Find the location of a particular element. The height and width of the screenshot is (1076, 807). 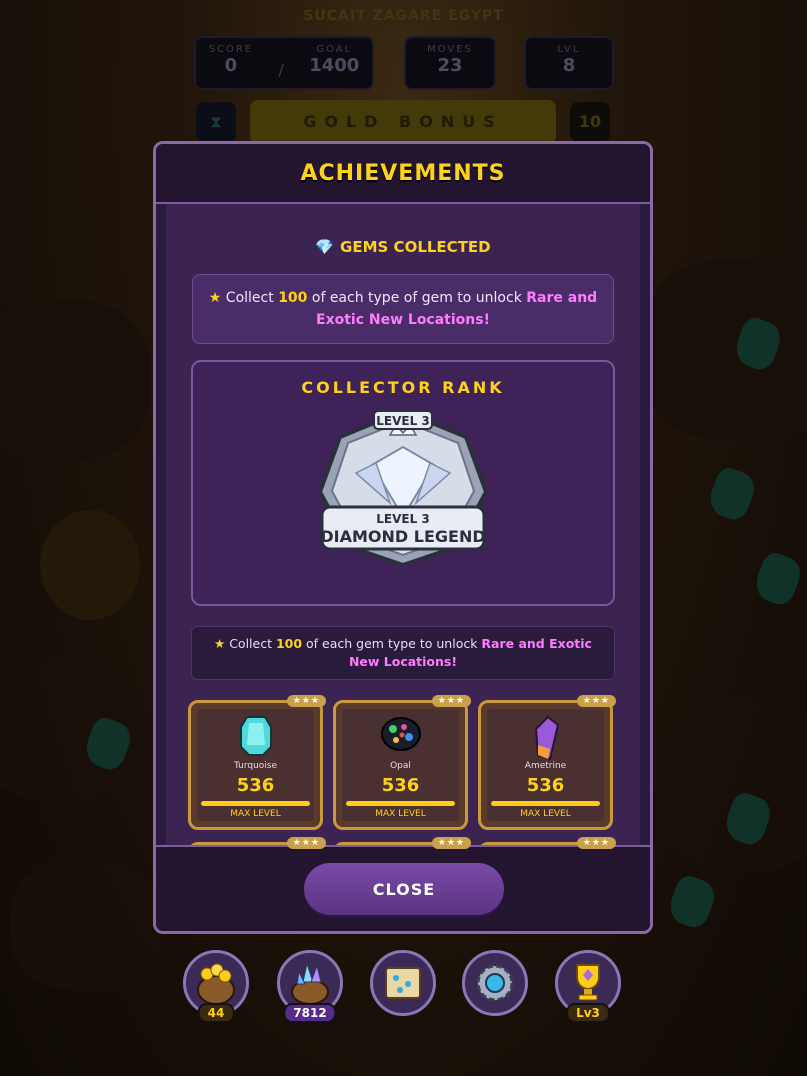

trophy-icon is located at coordinates (588, 982).